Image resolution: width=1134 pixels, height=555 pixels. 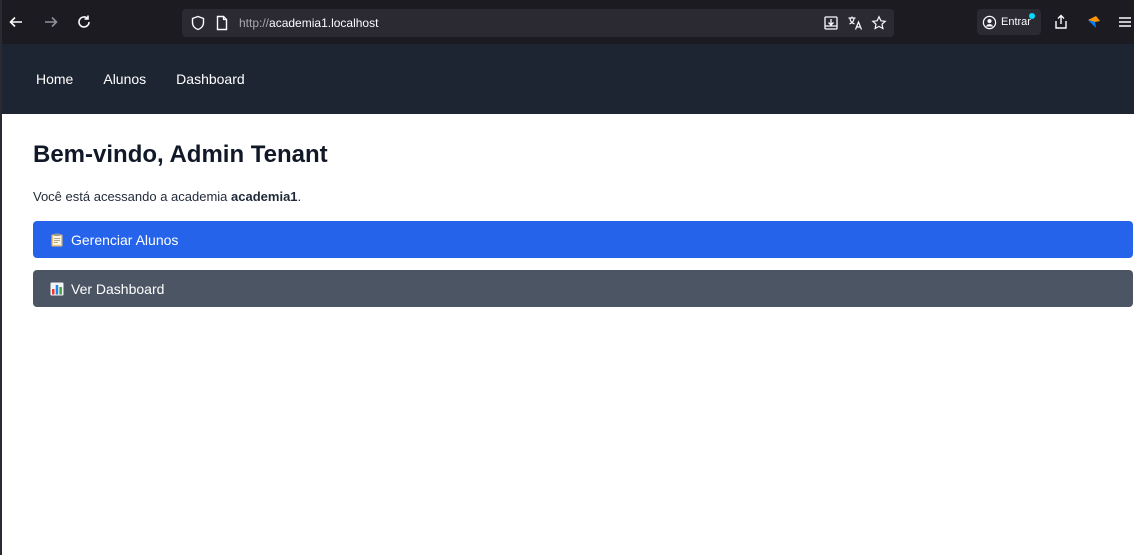 What do you see at coordinates (254, 23) in the screenshot?
I see `url-scheme: http://` at bounding box center [254, 23].